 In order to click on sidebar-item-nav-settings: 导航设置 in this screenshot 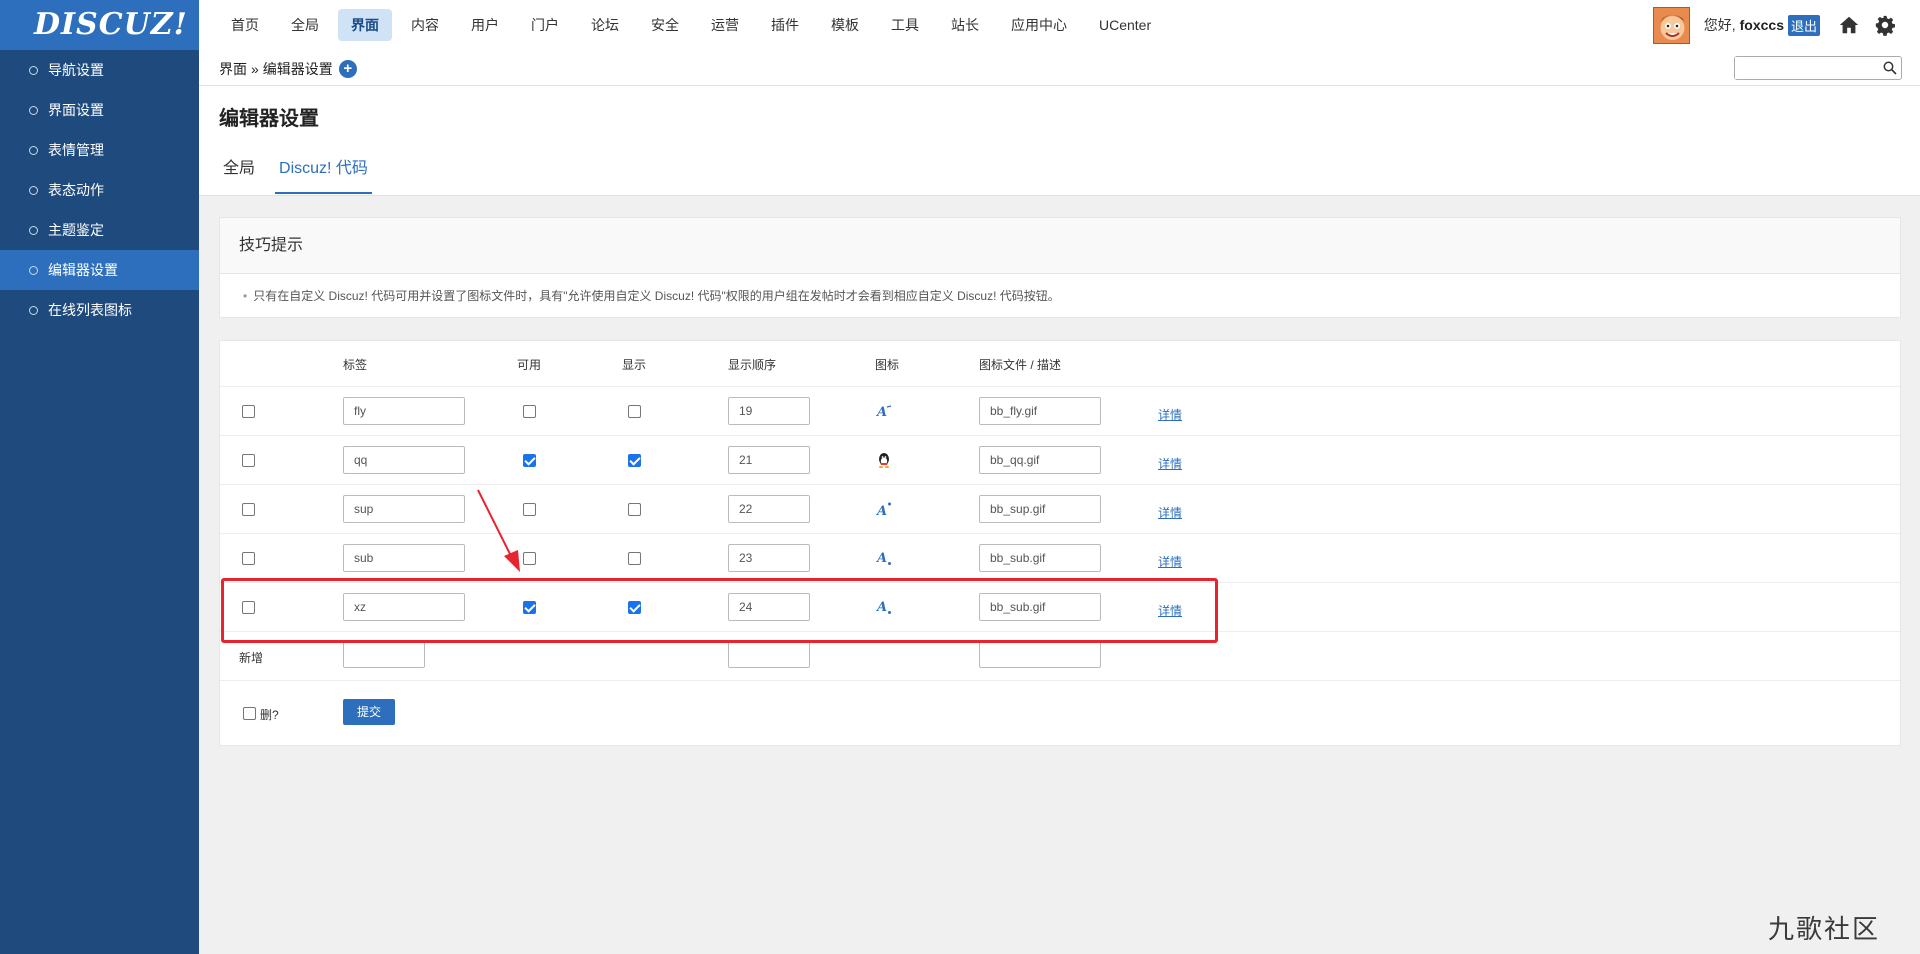, I will do `click(99, 70)`.